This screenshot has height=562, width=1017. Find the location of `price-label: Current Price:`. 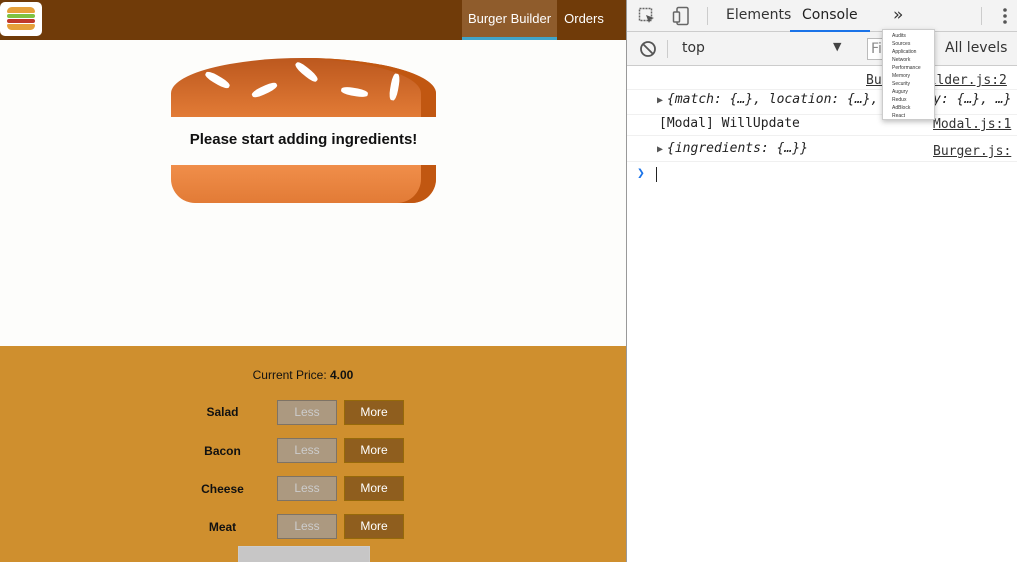

price-label: Current Price: is located at coordinates (289, 375).